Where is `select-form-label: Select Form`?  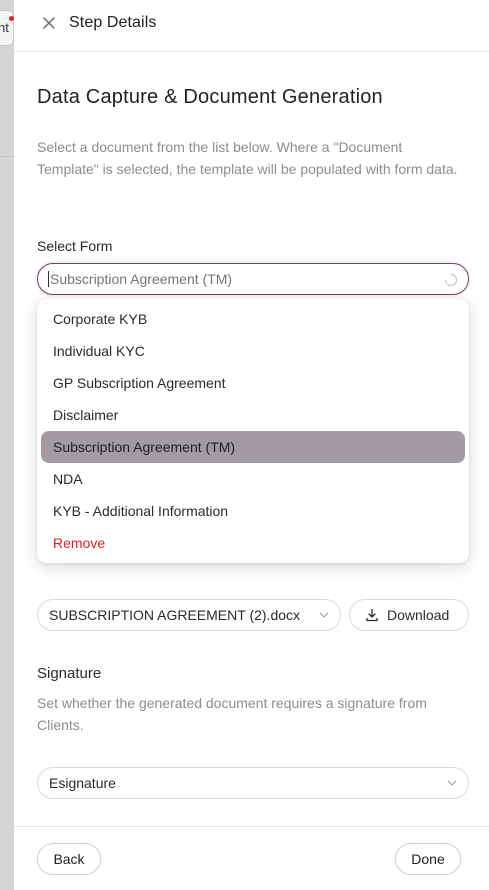
select-form-label: Select Form is located at coordinates (75, 246).